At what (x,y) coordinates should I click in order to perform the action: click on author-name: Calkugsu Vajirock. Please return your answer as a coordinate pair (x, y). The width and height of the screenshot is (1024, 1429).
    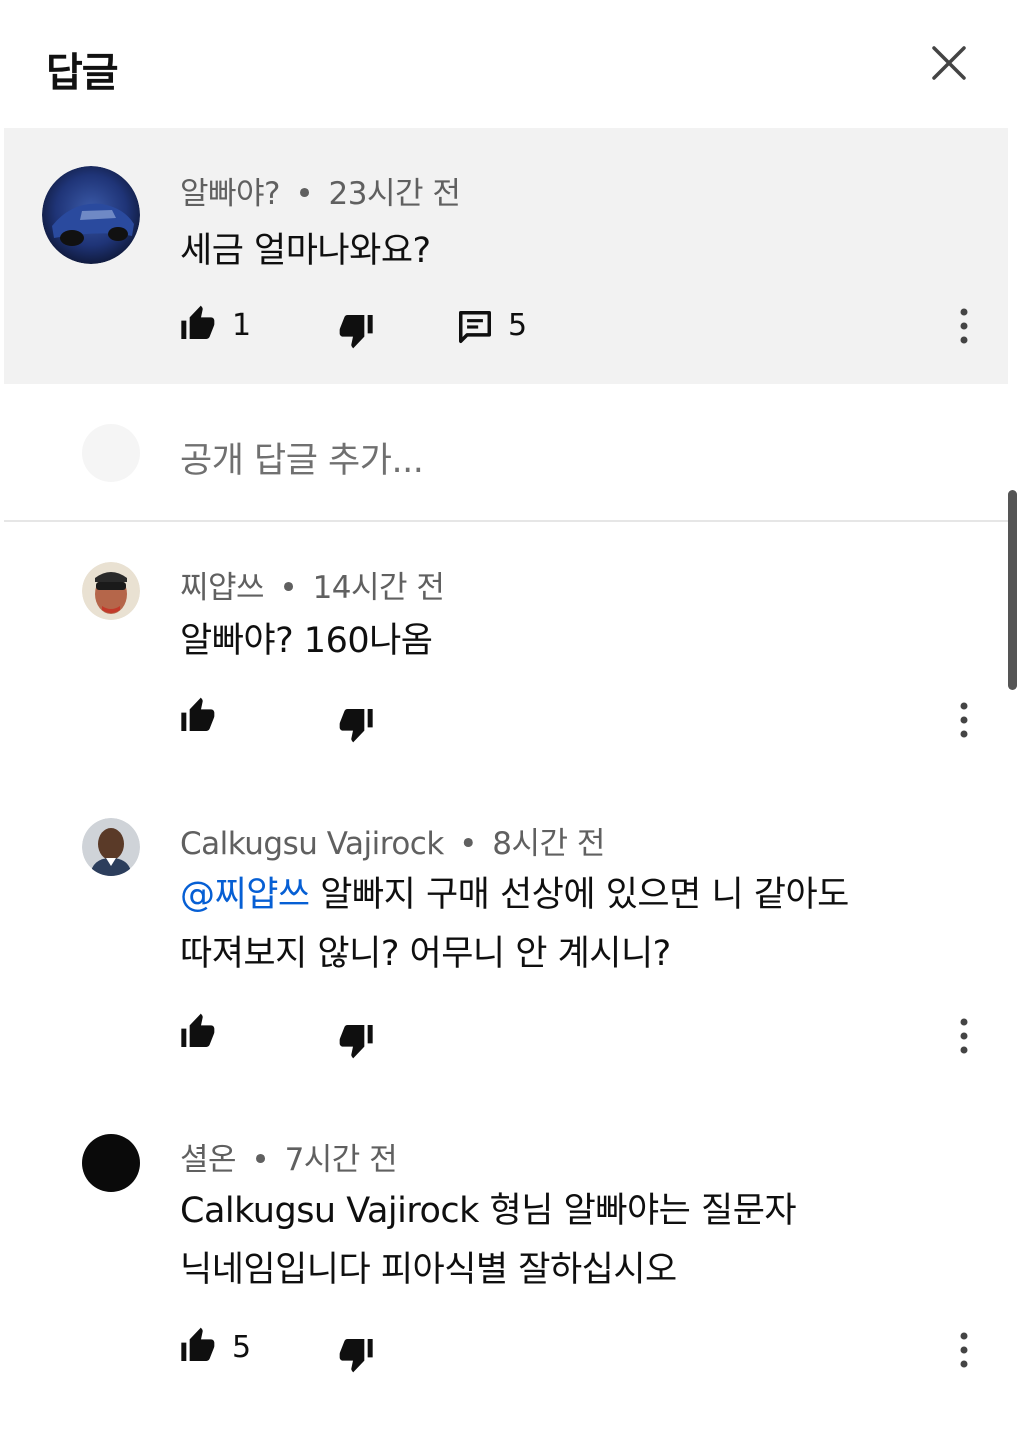
    Looking at the image, I should click on (312, 844).